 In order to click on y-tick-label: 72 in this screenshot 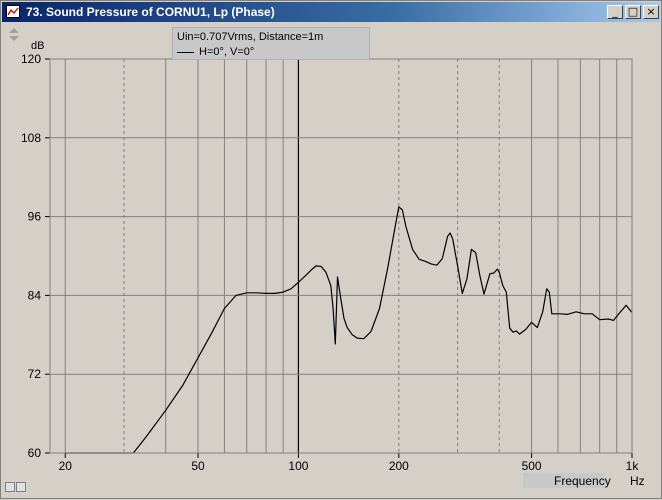, I will do `click(35, 374)`.